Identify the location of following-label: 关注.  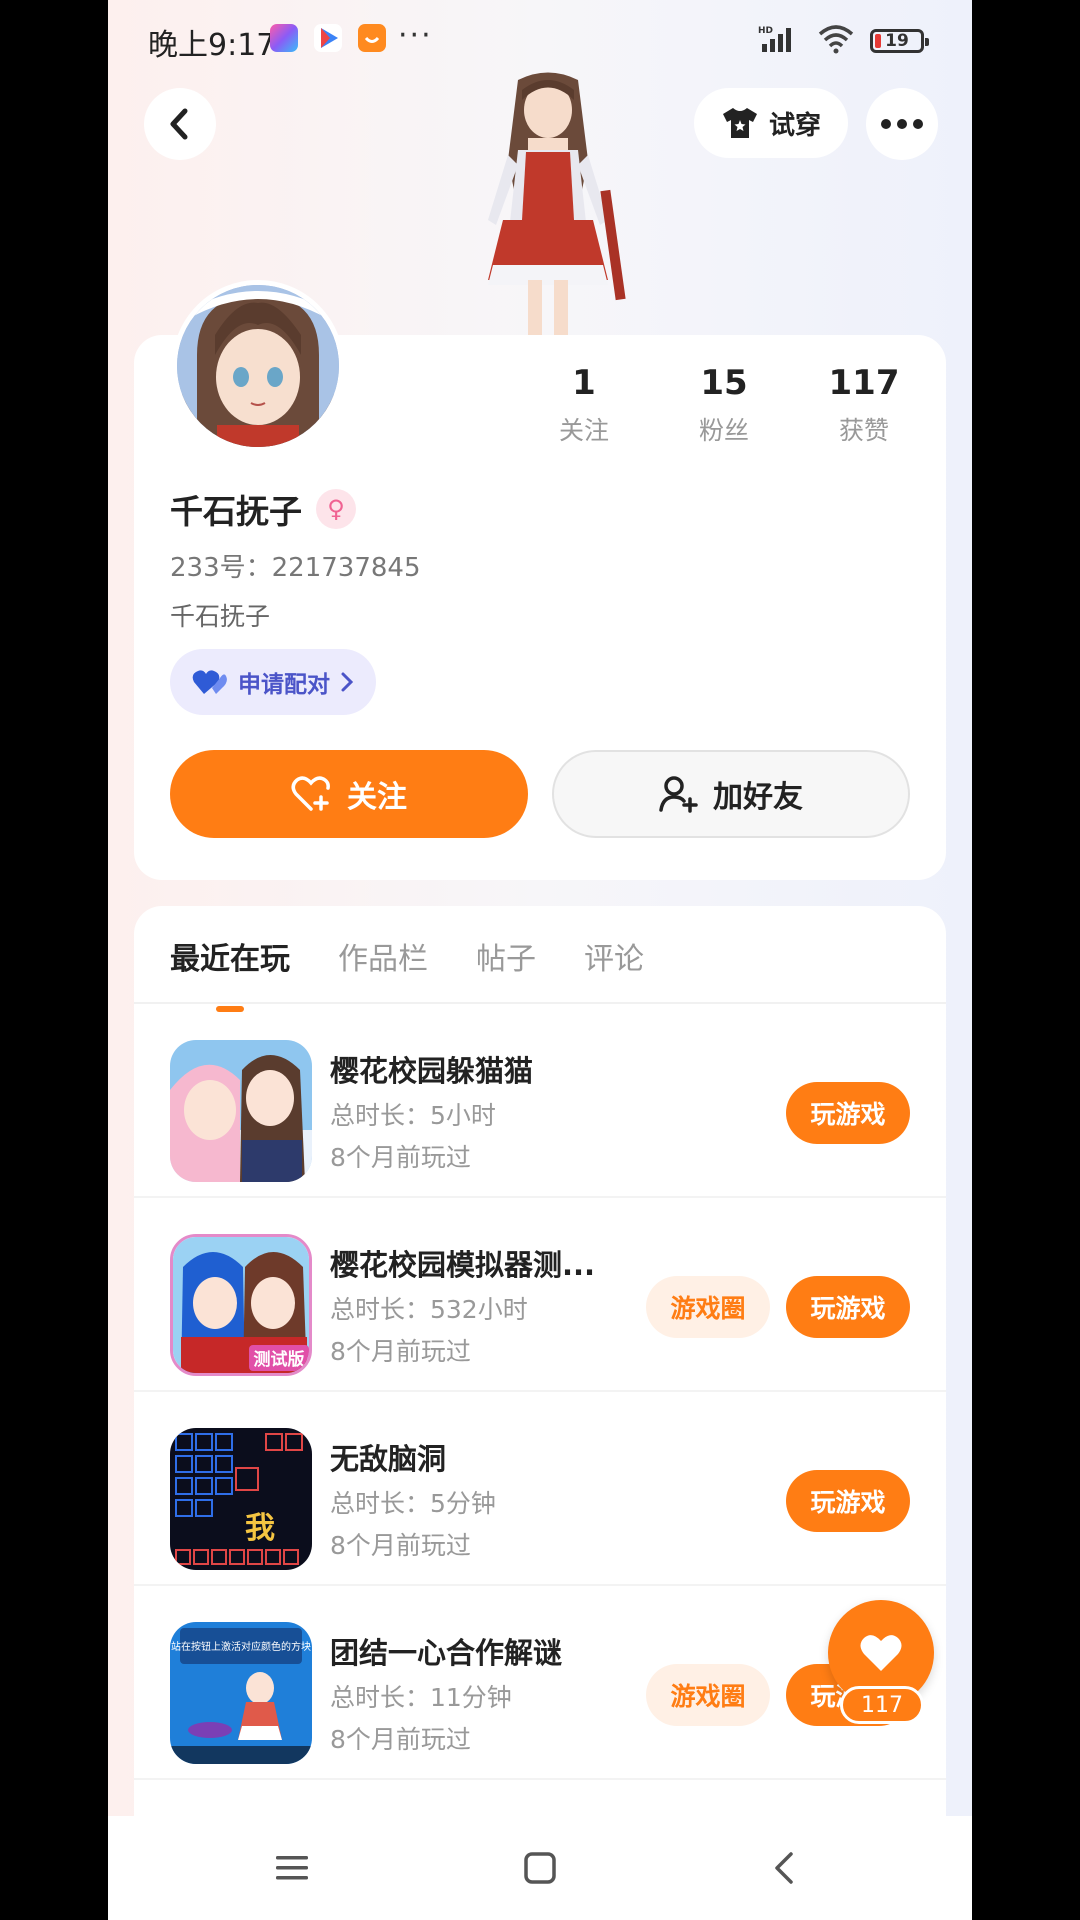
(583, 430).